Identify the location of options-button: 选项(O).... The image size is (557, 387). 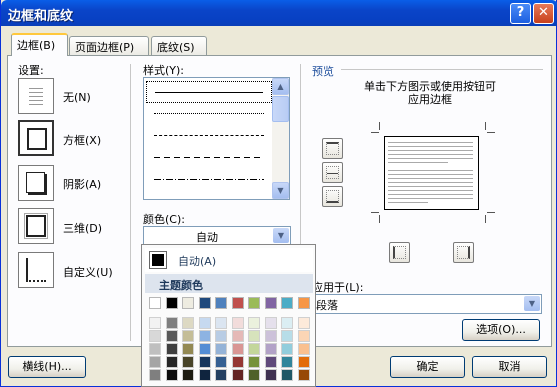
(501, 330).